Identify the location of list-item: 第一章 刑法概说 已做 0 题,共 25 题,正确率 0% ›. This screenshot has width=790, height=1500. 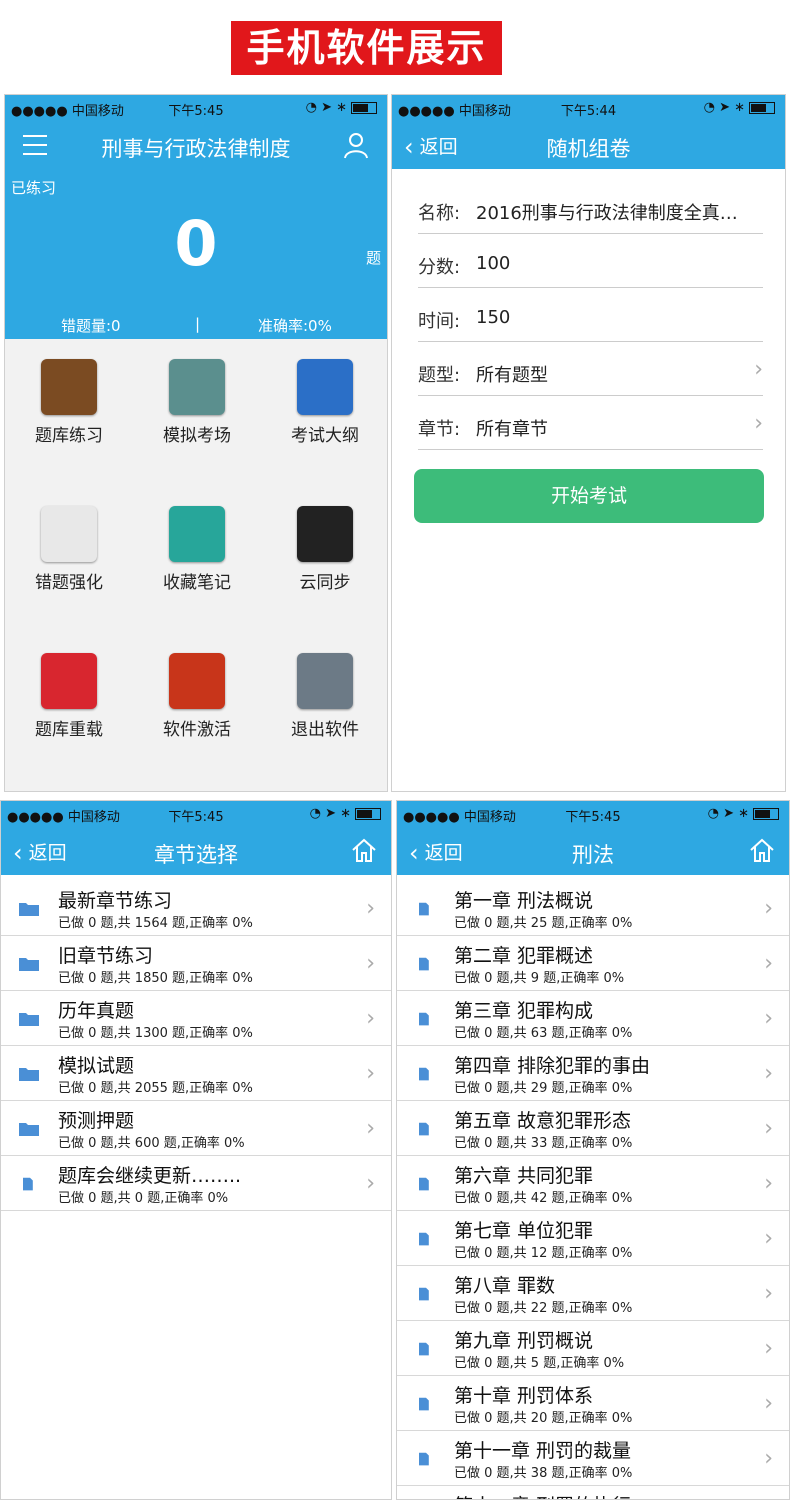
(593, 908).